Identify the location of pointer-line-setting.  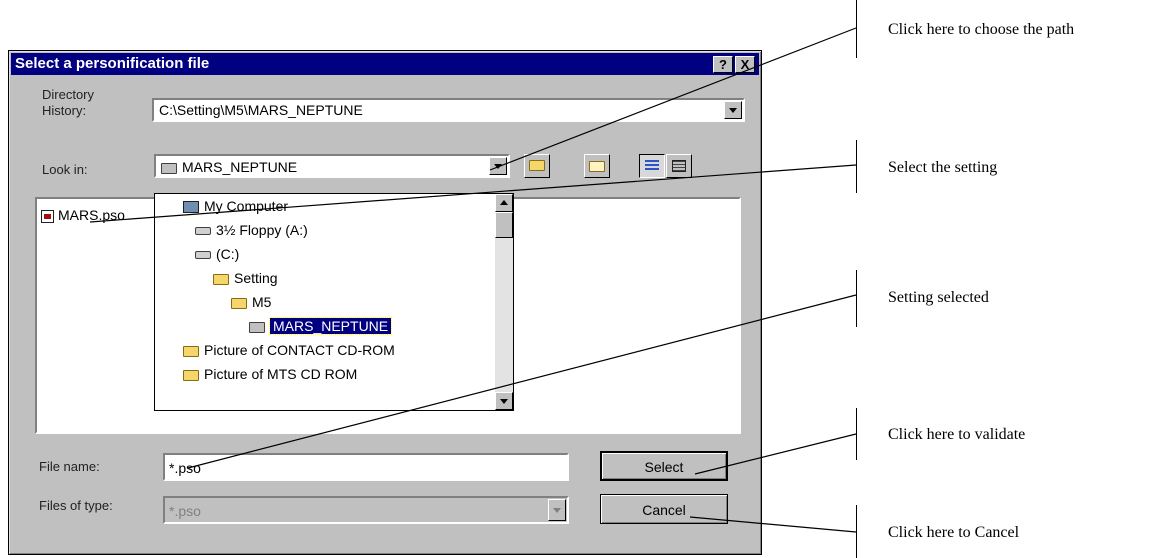
(473, 193).